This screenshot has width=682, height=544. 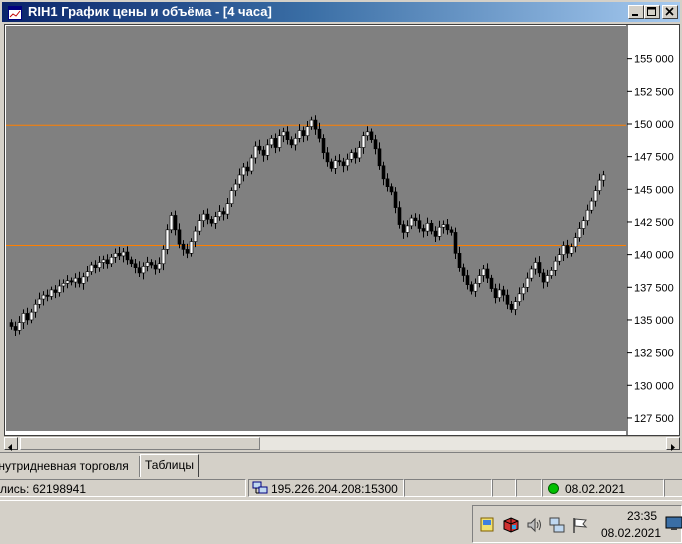 What do you see at coordinates (635, 15) in the screenshot?
I see `minimize-icon` at bounding box center [635, 15].